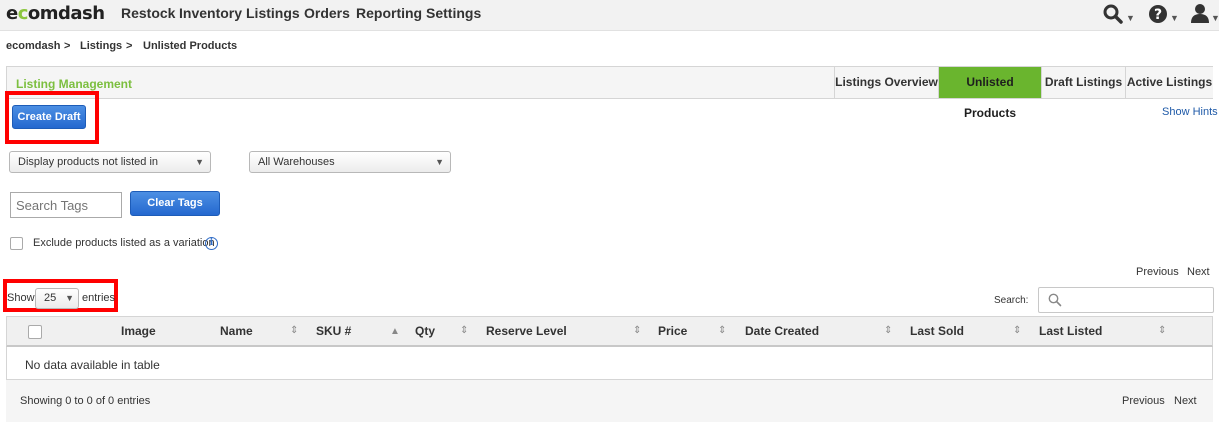  I want to click on ecomdash-logo: ecomdash, so click(55, 13).